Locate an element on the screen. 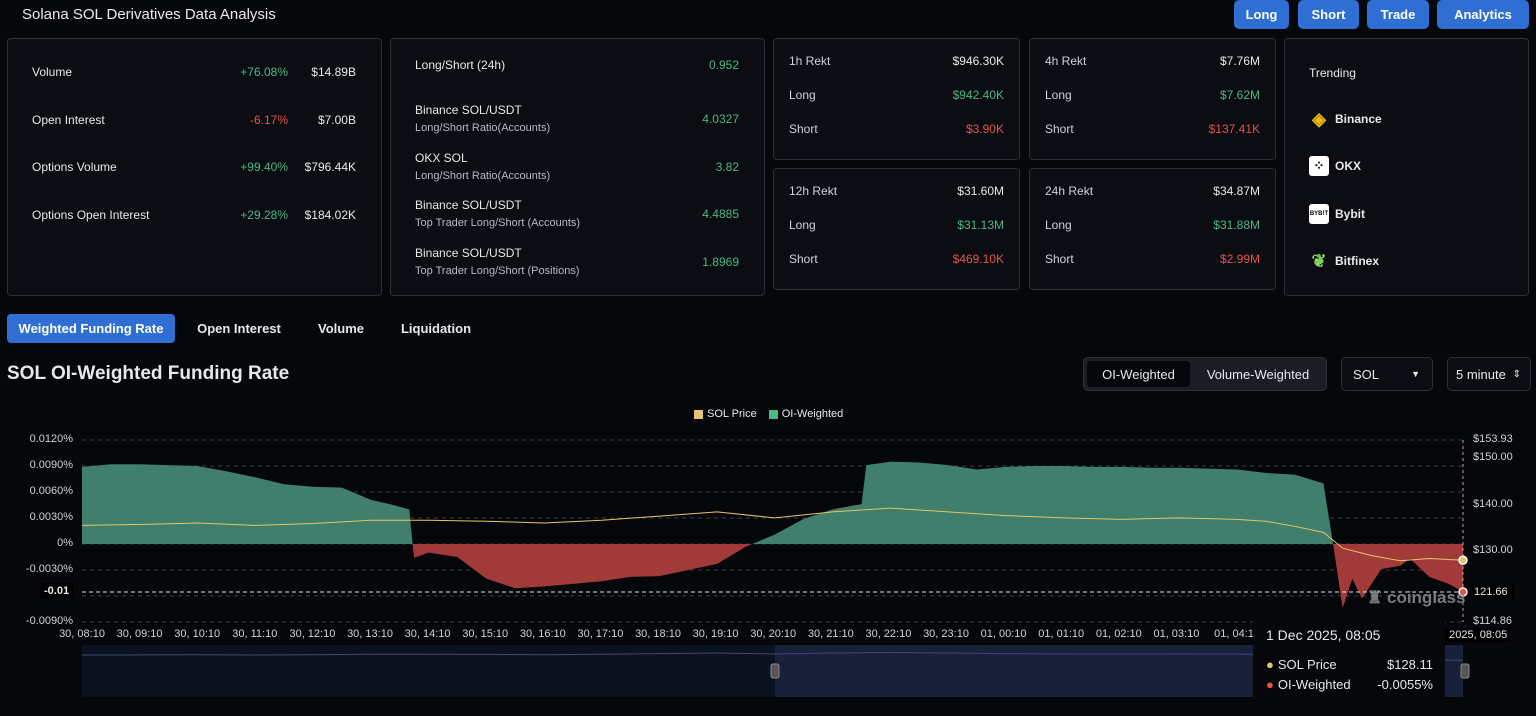  x-tick: 30, 23:10 is located at coordinates (946, 634).